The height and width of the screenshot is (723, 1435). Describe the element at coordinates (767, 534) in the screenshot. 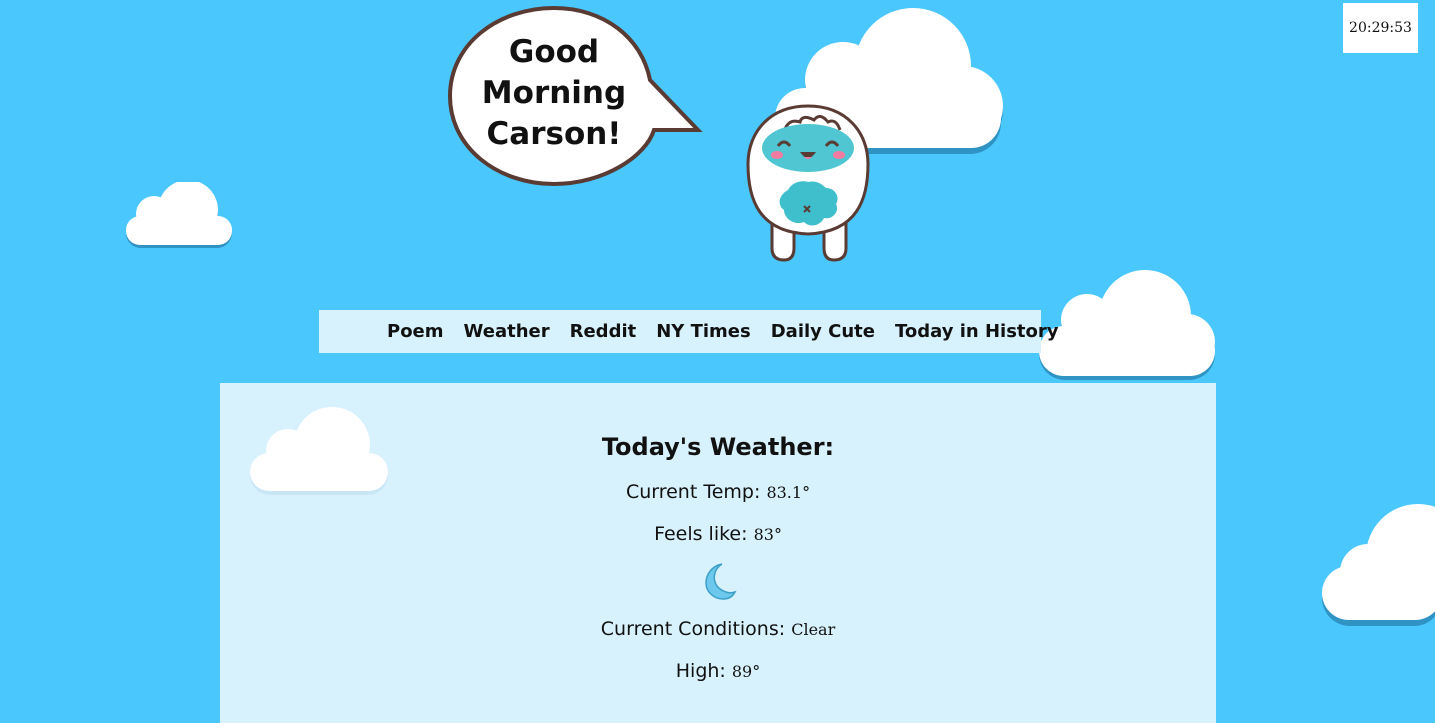

I see `feels-like-value: 83°` at that location.